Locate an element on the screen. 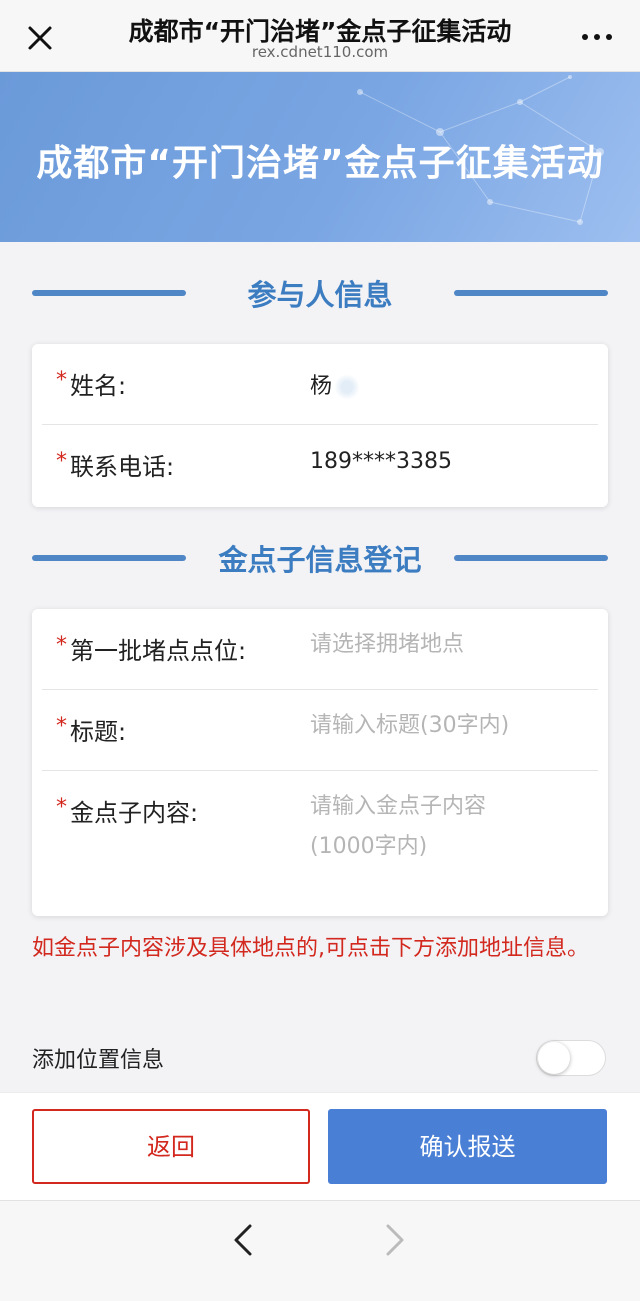  name-field: 杨 is located at coordinates (335, 384).